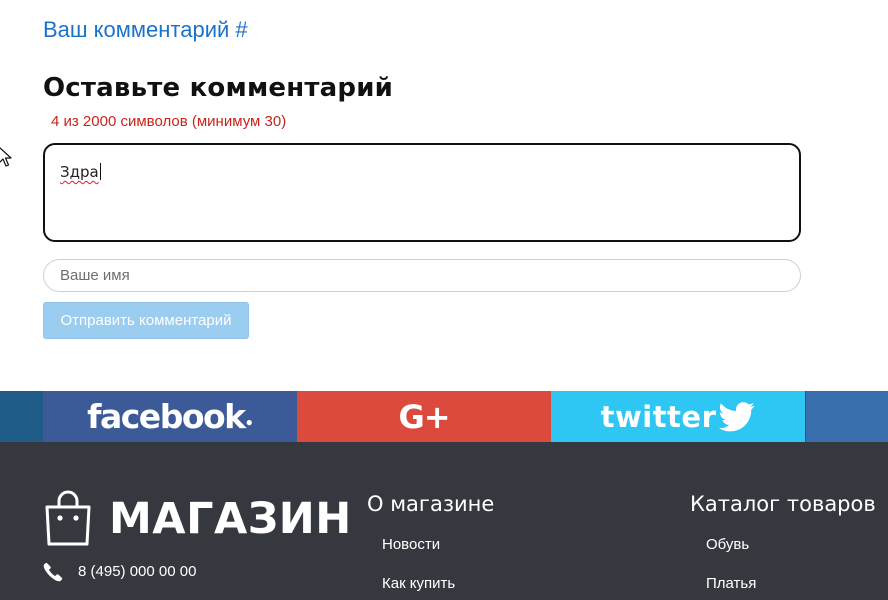  I want to click on footer-link-how-to-buy: Как купить, so click(418, 583).